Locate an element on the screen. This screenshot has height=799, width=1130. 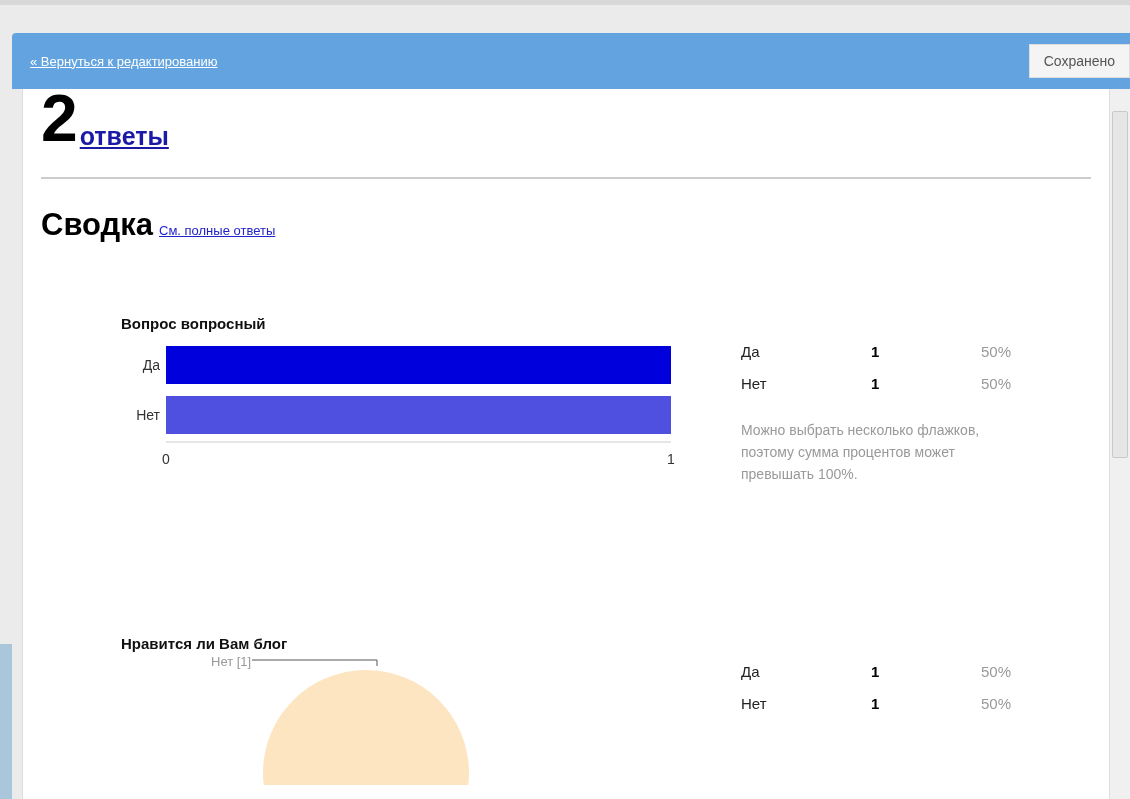
axis-label: Да is located at coordinates (151, 365).